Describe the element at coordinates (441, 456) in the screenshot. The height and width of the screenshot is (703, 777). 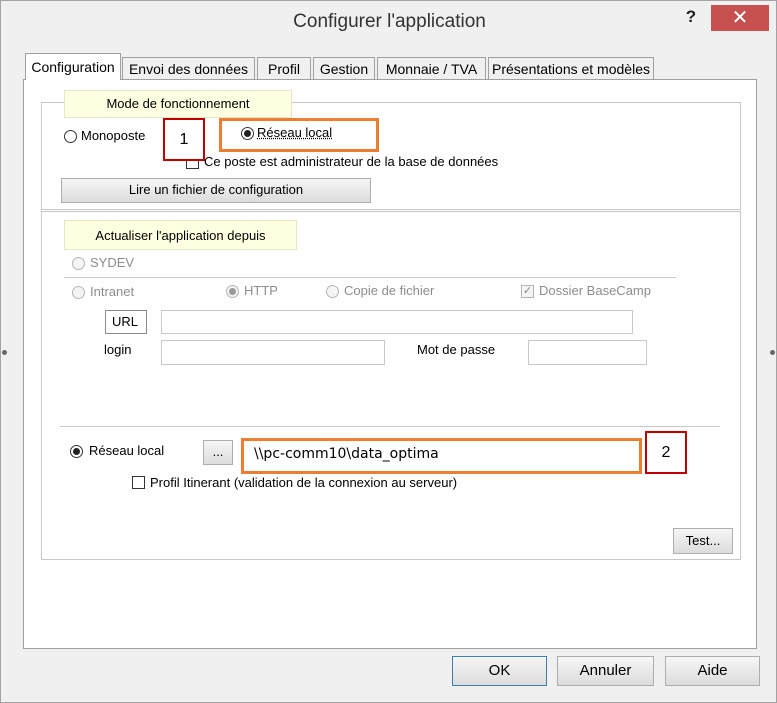
I see `highlight-network-path` at that location.